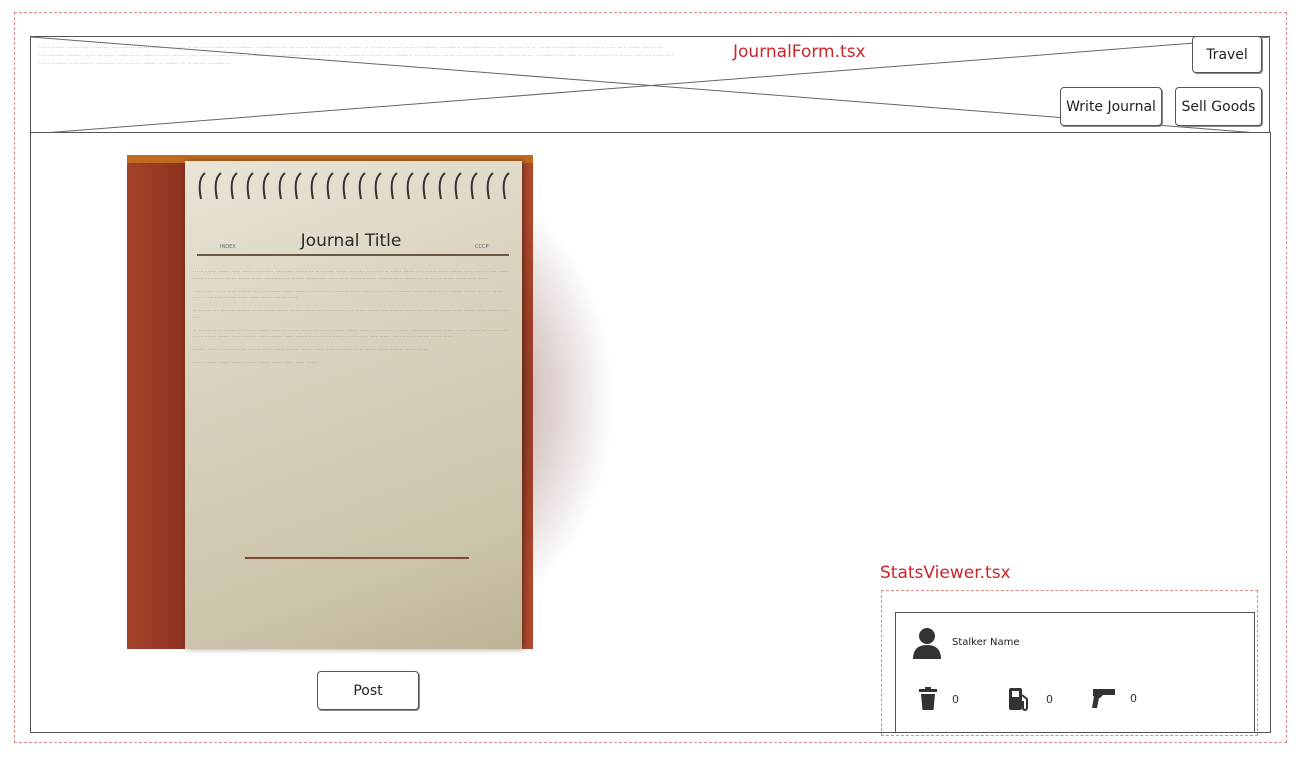 The width and height of the screenshot is (1303, 761). What do you see at coordinates (1049, 699) in the screenshot?
I see `fuel-count: 0` at bounding box center [1049, 699].